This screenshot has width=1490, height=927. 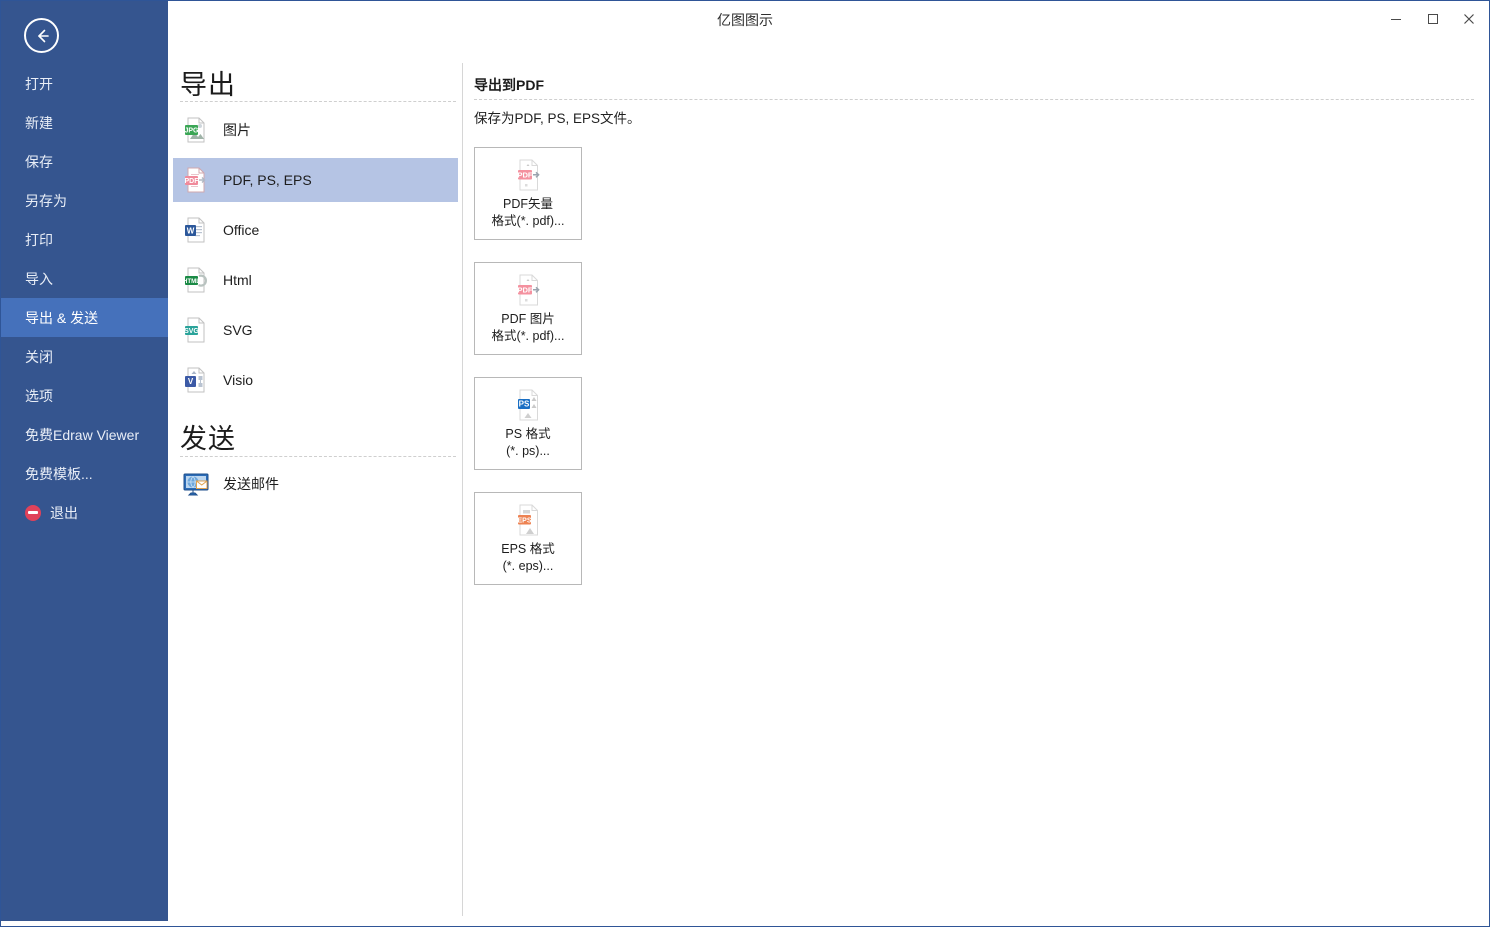 I want to click on pdf-vector-icon: PDF, so click(x=528, y=175).